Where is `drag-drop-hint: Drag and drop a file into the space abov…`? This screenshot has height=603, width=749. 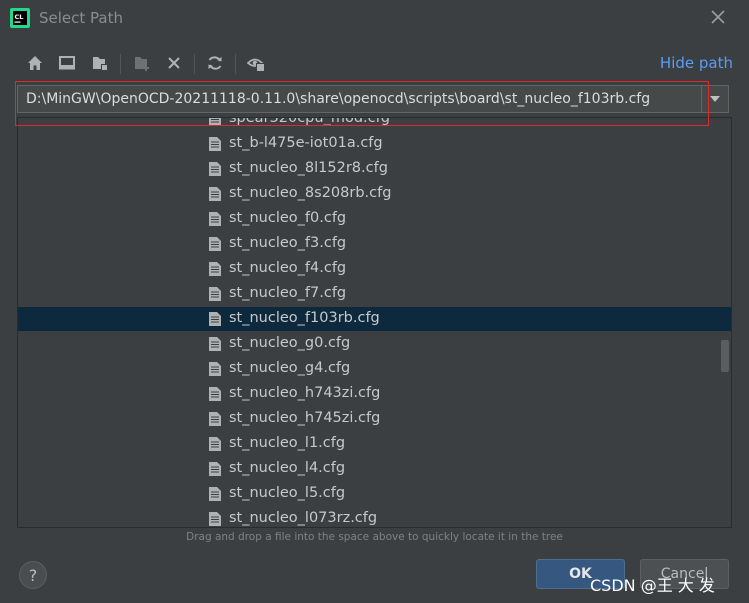
drag-drop-hint: Drag and drop a file into the space abov… is located at coordinates (374, 537).